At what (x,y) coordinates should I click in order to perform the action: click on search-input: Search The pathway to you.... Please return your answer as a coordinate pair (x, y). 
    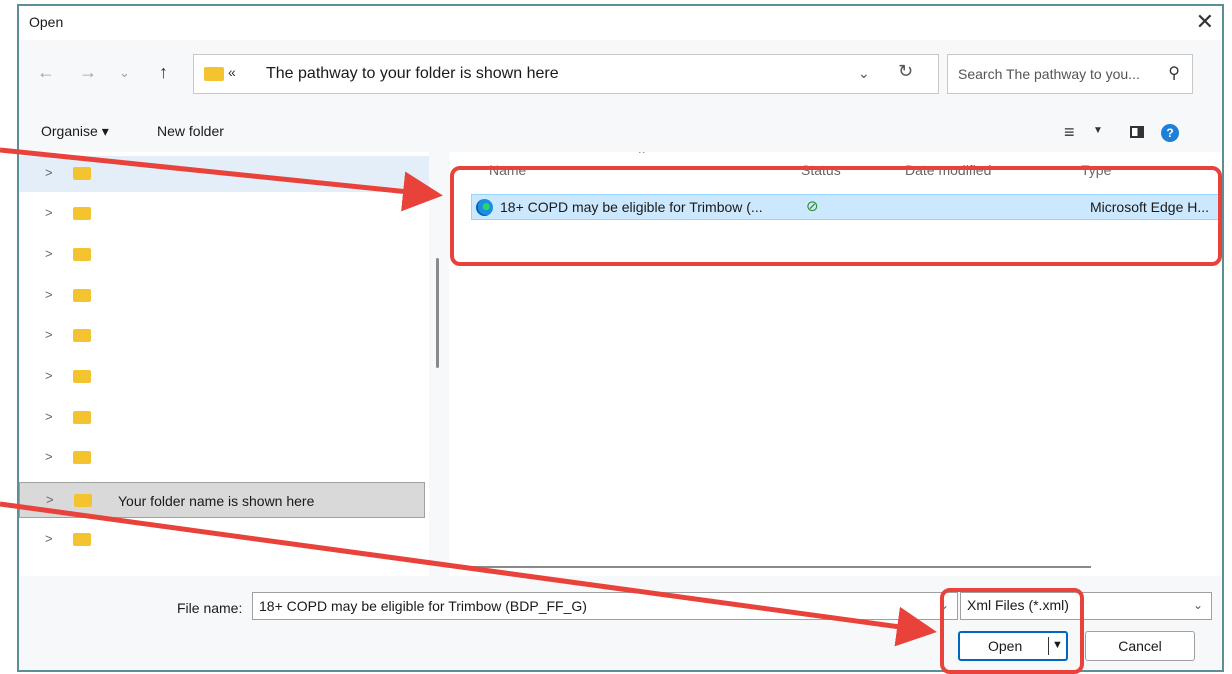
    Looking at the image, I should click on (1049, 74).